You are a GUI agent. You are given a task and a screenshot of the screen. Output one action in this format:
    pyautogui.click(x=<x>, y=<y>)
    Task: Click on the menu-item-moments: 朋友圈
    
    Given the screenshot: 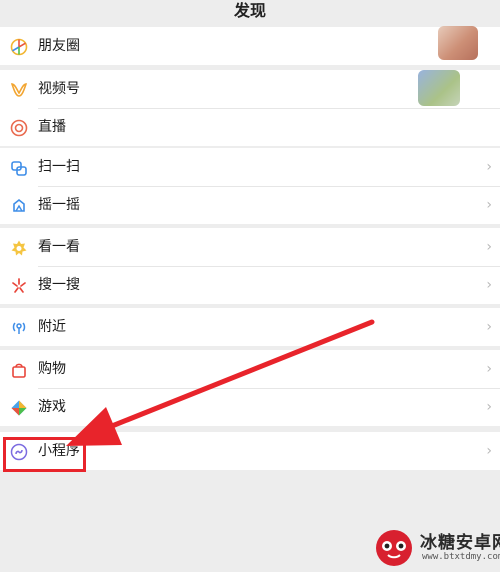 What is the action you would take?
    pyautogui.click(x=250, y=46)
    